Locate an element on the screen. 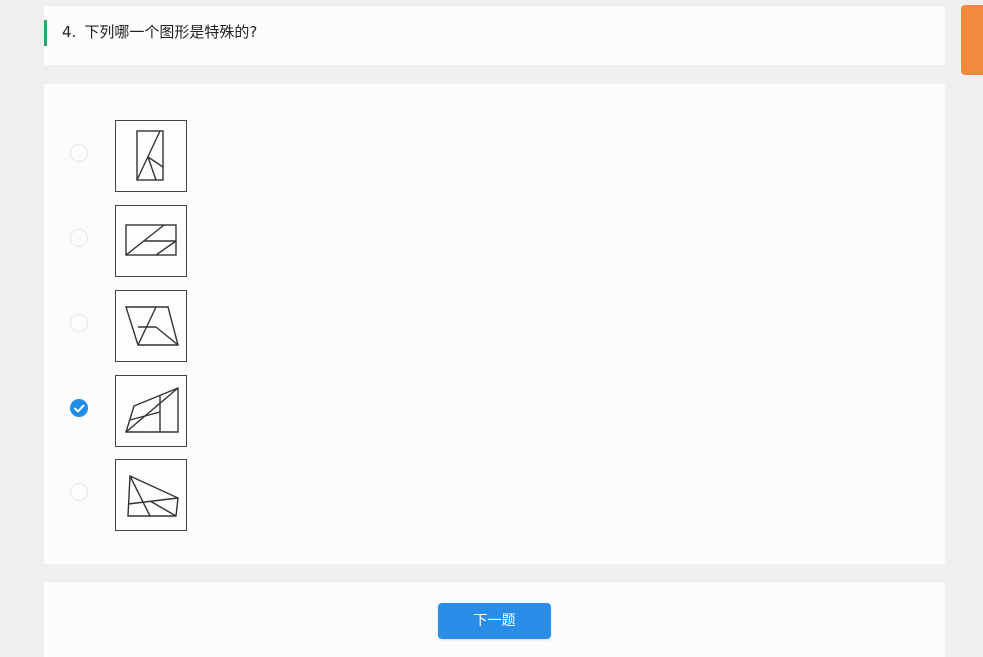 Image resolution: width=983 pixels, height=657 pixels. option-4-radio is located at coordinates (79, 408).